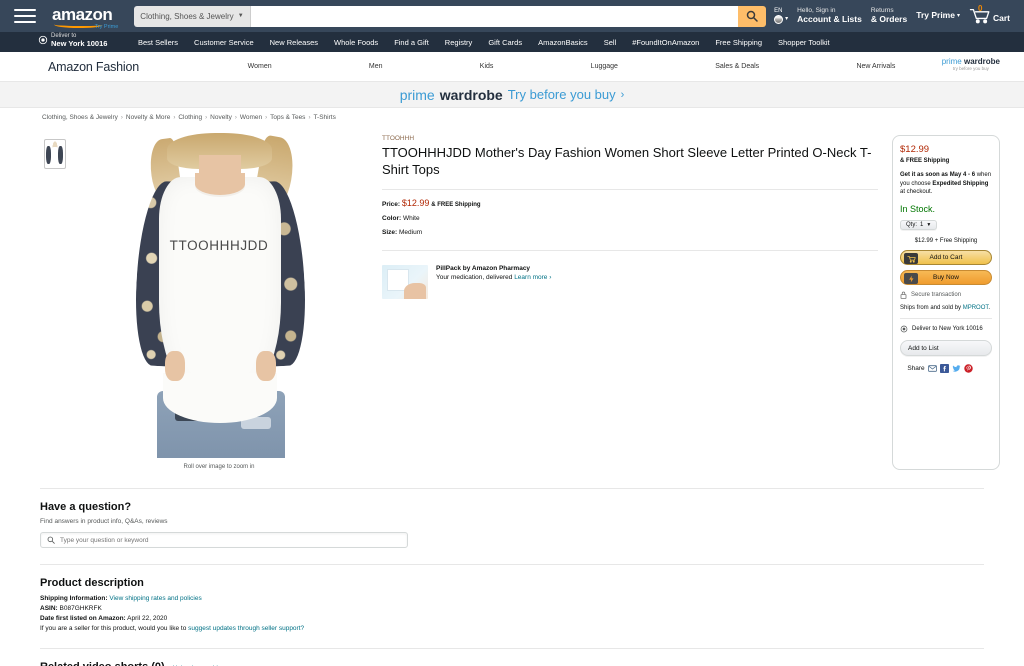 The height and width of the screenshot is (666, 1024). Describe the element at coordinates (83, 18) in the screenshot. I see `amazon-logo: amazon Try Prime` at that location.